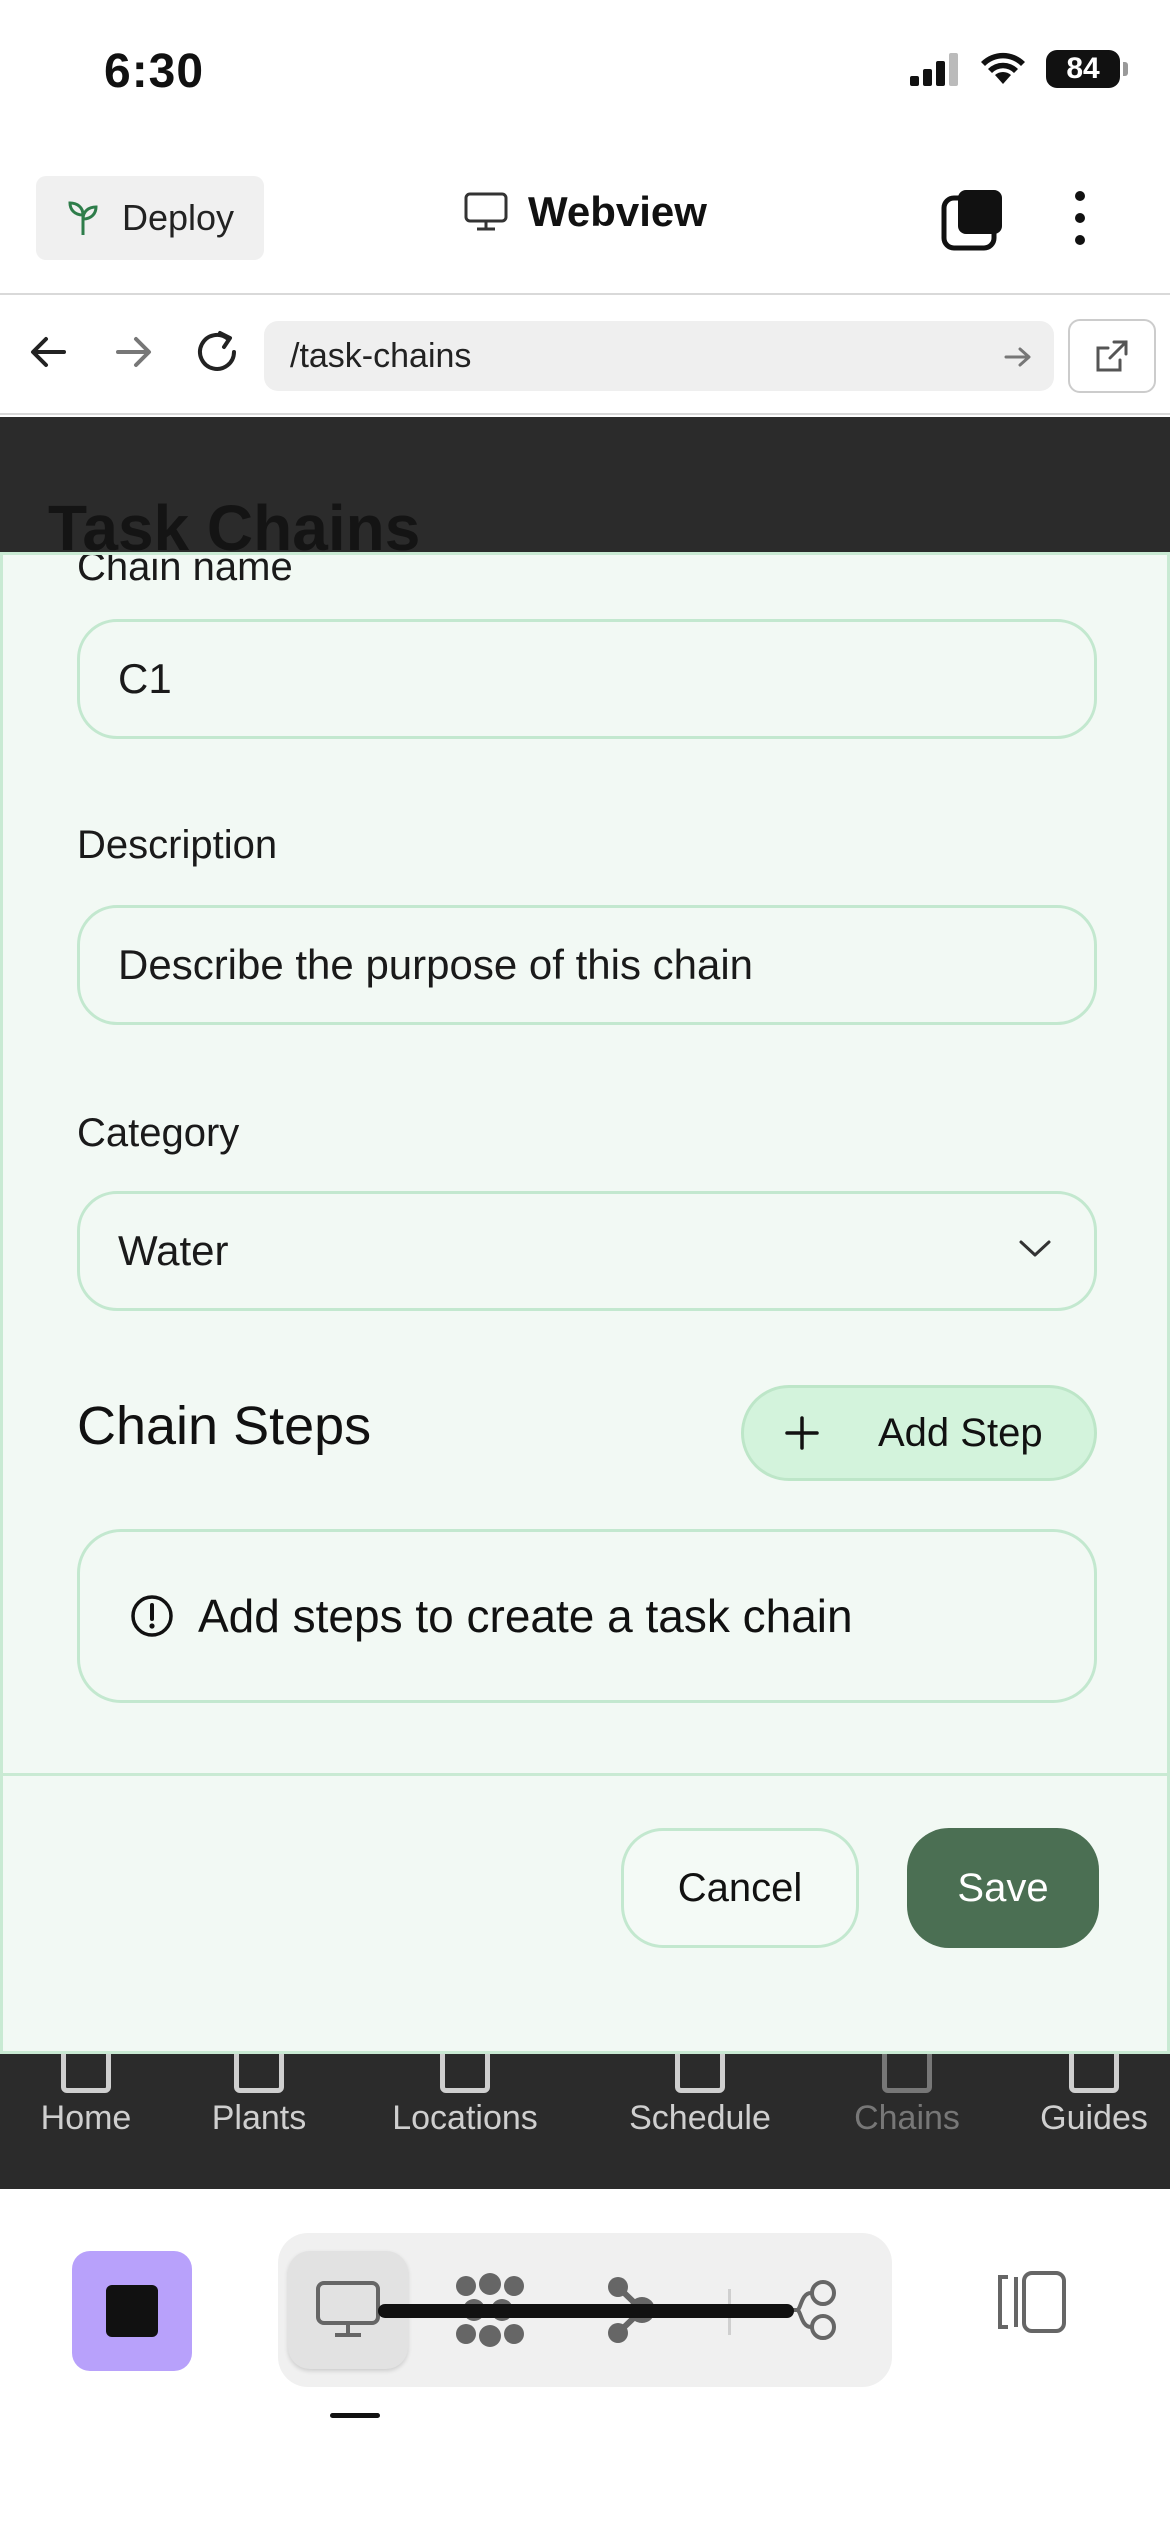 The width and height of the screenshot is (1170, 2532). Describe the element at coordinates (355, 2415) in the screenshot. I see `active-mode-indicator` at that location.